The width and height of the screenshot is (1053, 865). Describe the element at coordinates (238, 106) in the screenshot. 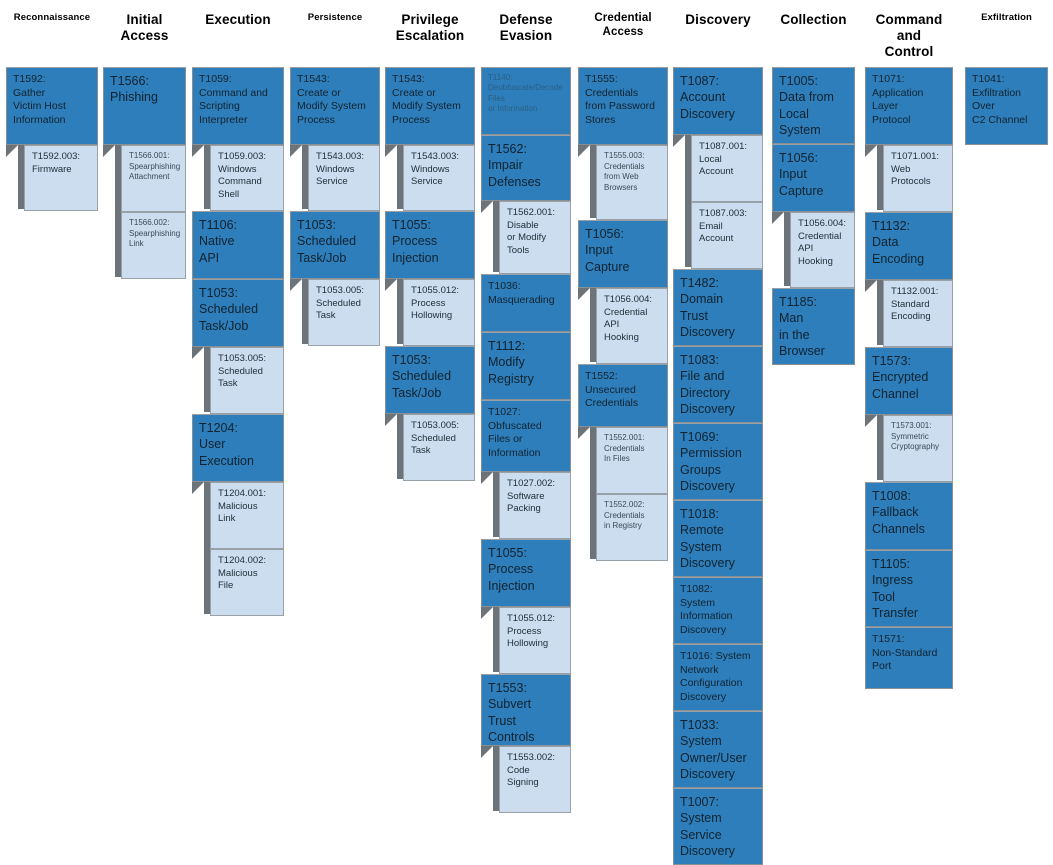

I see `technique-cell: T1059: Command and Scripting Interpreter` at that location.